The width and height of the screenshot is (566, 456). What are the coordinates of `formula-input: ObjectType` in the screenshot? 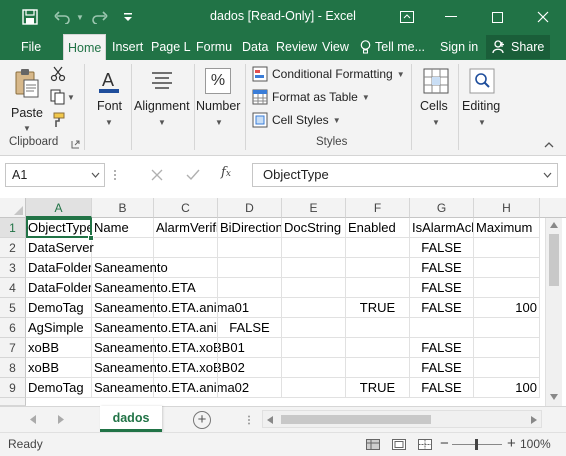 It's located at (405, 175).